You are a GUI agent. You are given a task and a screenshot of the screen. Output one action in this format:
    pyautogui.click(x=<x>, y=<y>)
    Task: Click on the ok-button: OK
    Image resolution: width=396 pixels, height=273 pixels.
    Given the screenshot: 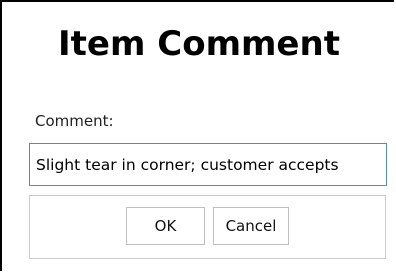 What is the action you would take?
    pyautogui.click(x=165, y=226)
    